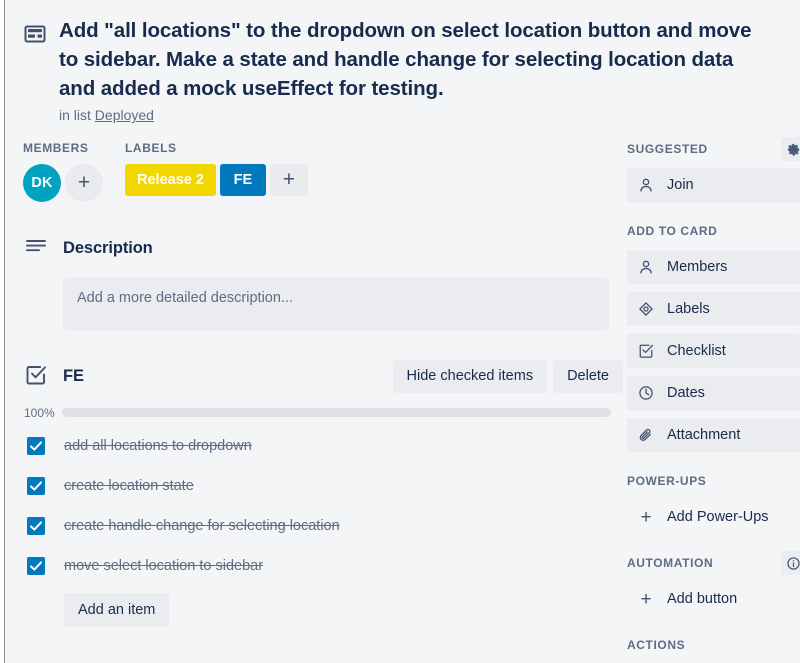 This screenshot has height=663, width=800. I want to click on sidebar-heading-automation: AUTOMATION, so click(713, 563).